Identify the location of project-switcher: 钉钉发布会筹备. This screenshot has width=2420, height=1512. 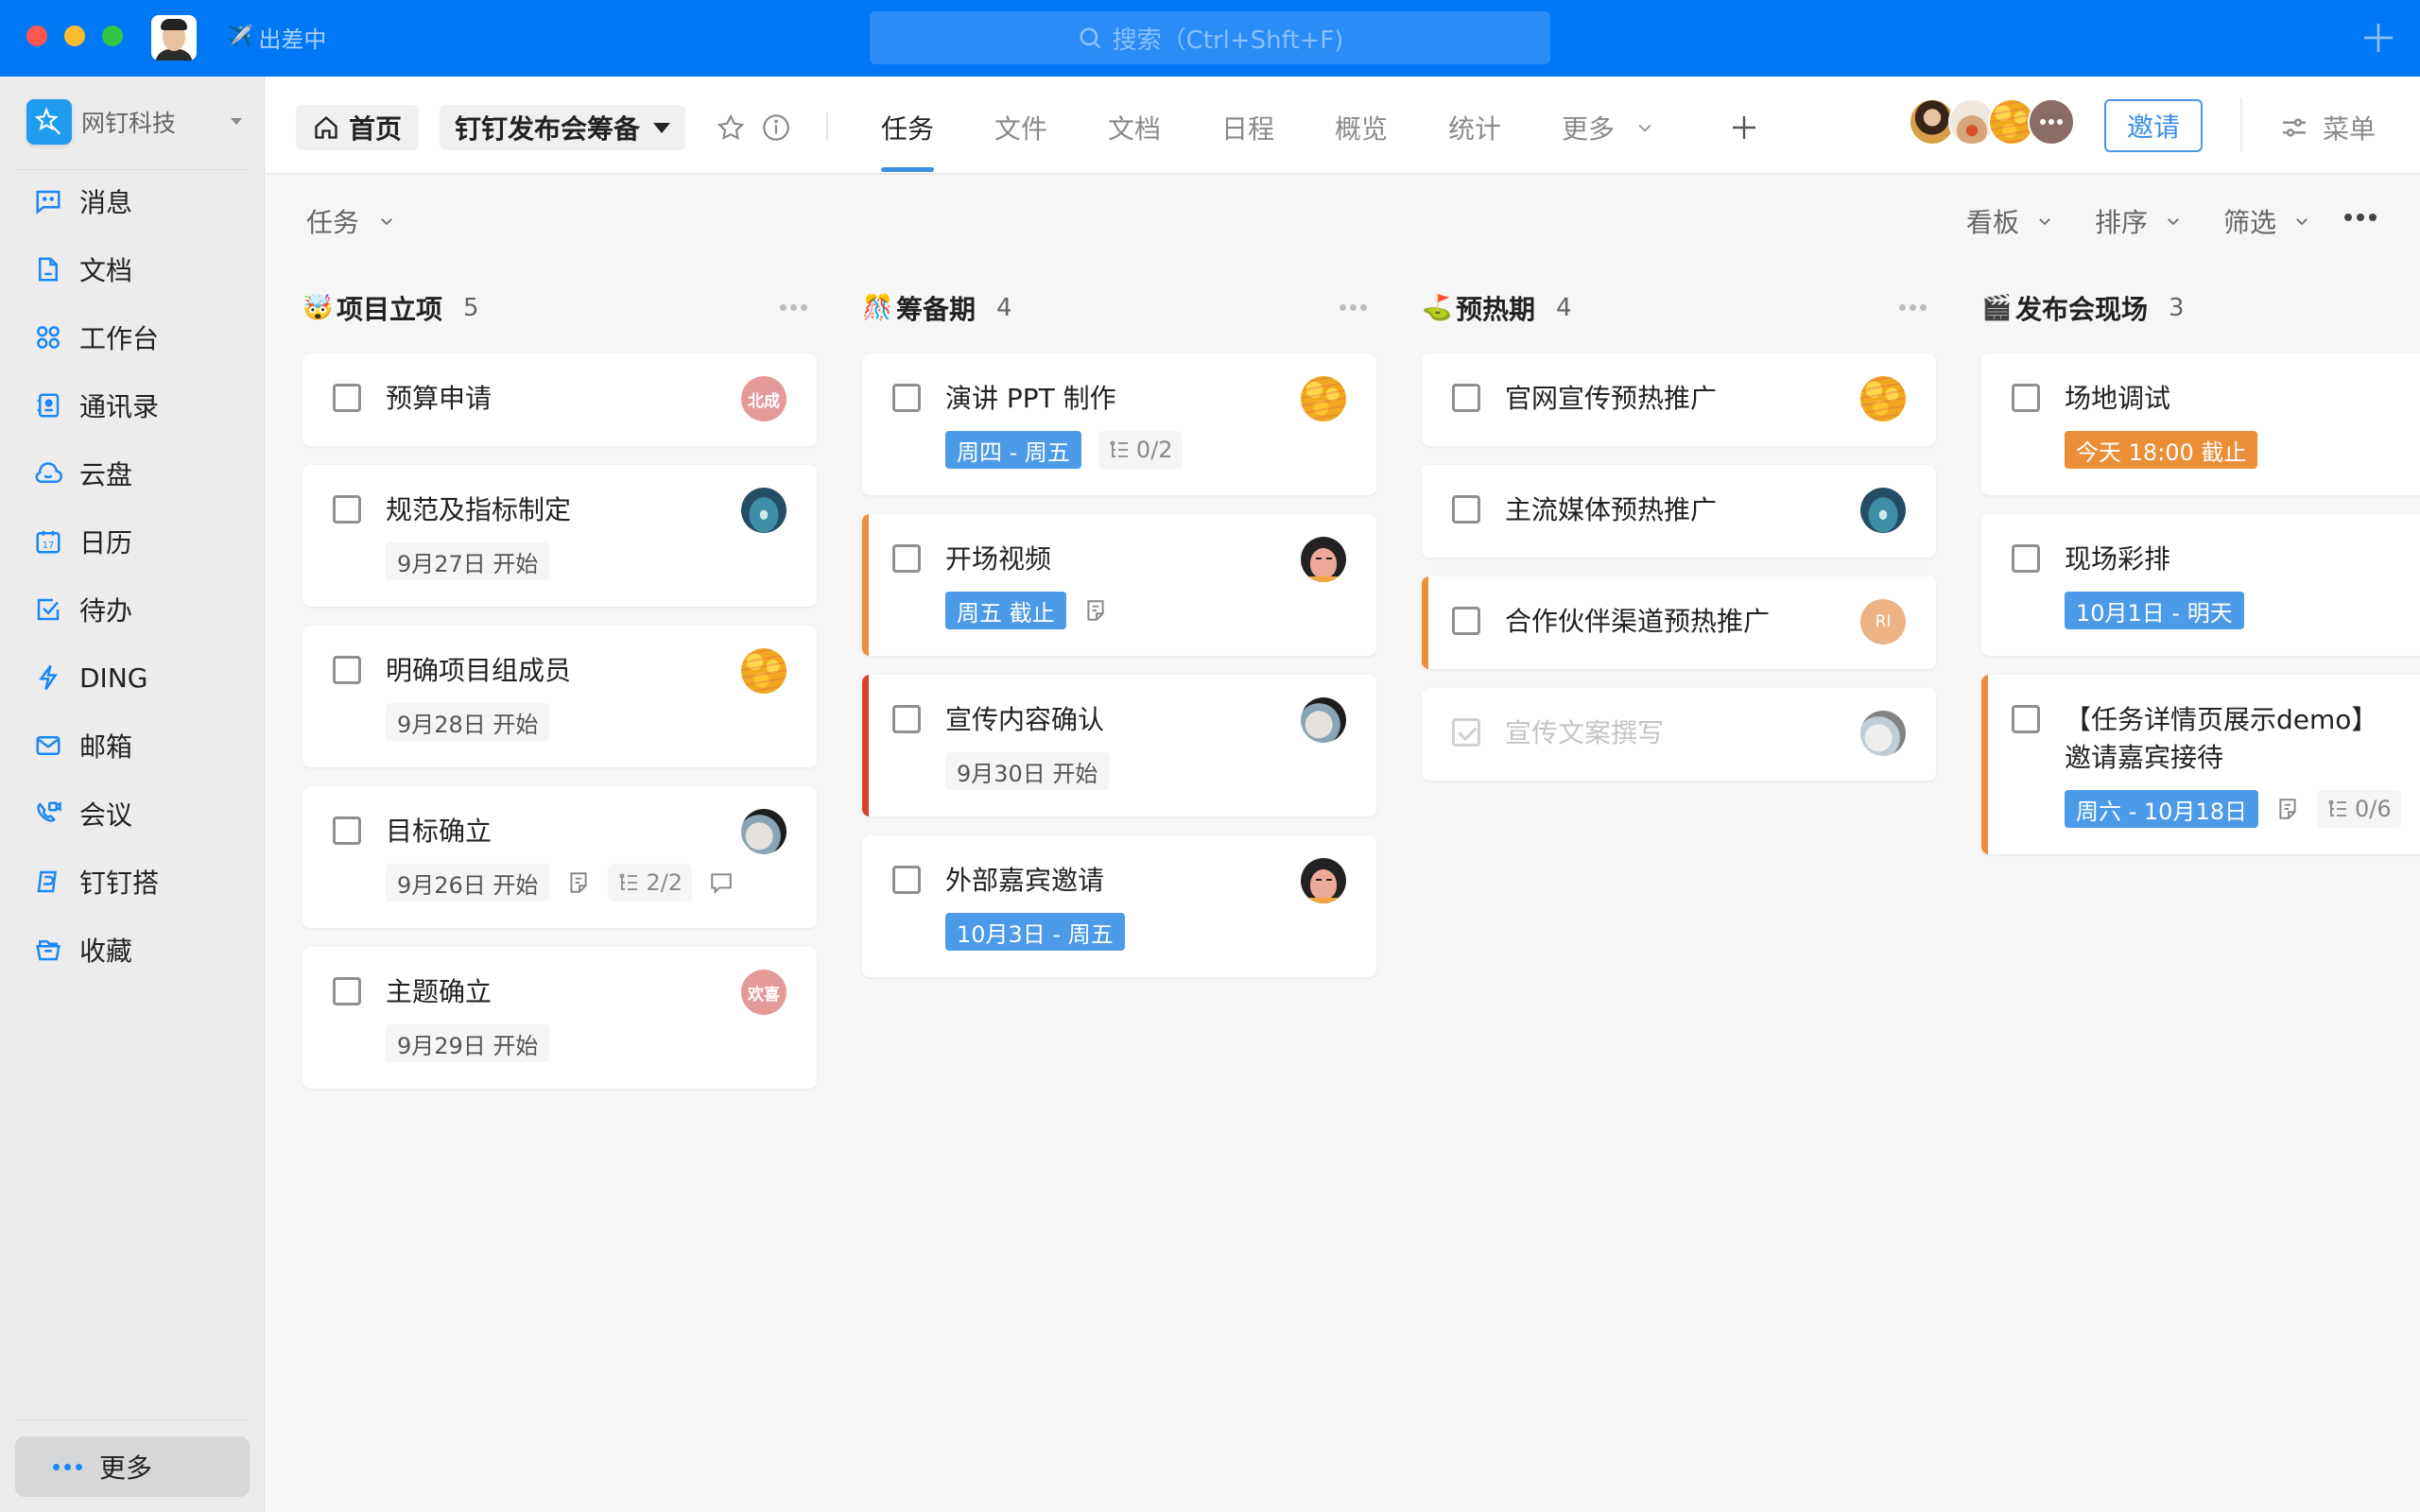
(563, 127).